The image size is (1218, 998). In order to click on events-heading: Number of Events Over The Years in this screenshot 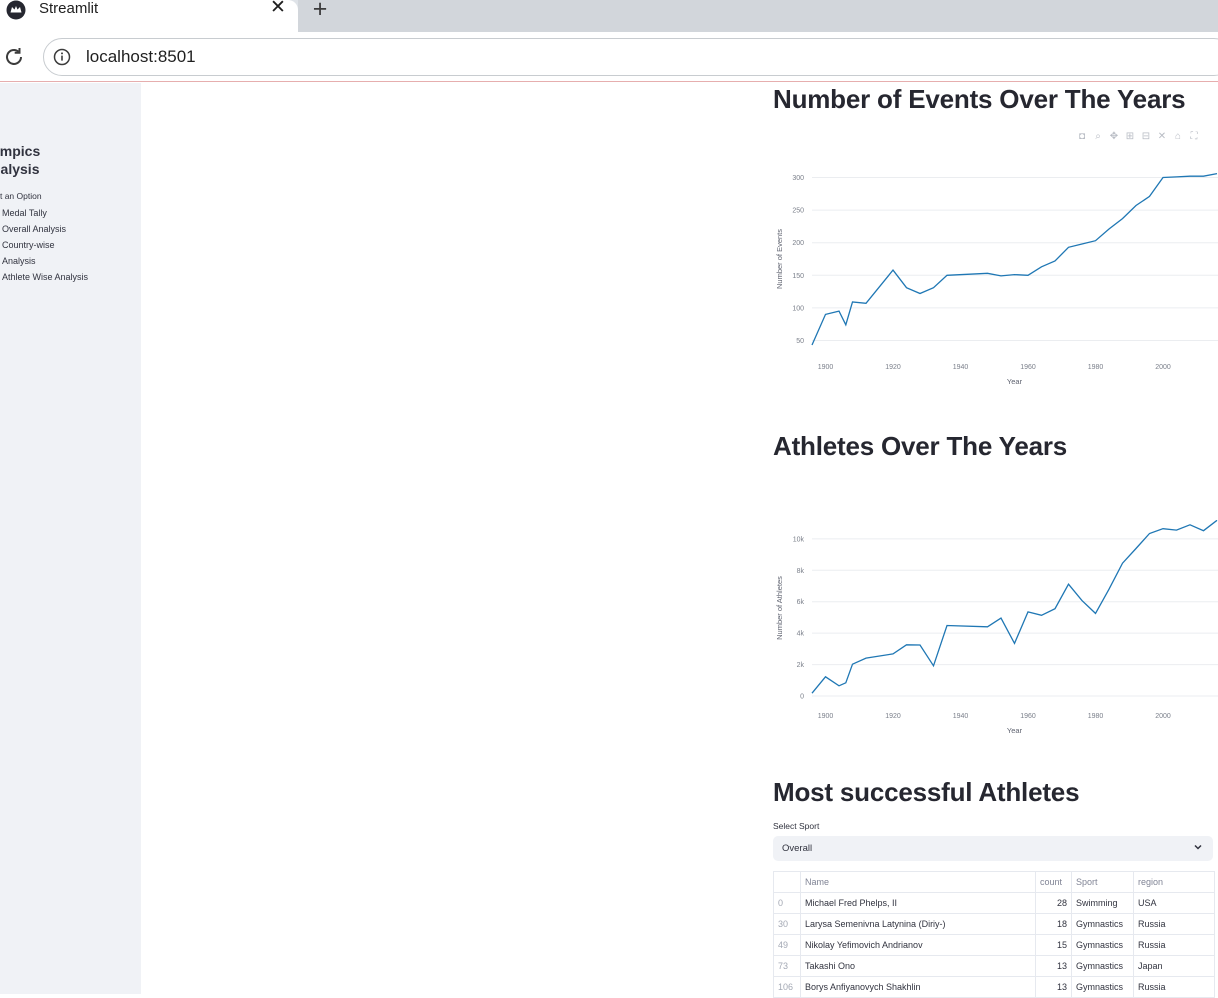, I will do `click(979, 99)`.